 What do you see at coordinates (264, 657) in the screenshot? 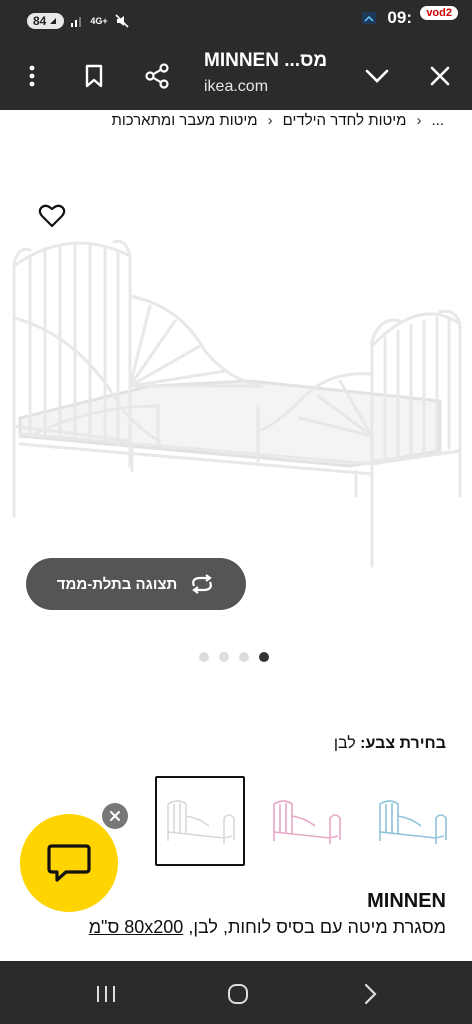
I see `pagination-dot-active` at bounding box center [264, 657].